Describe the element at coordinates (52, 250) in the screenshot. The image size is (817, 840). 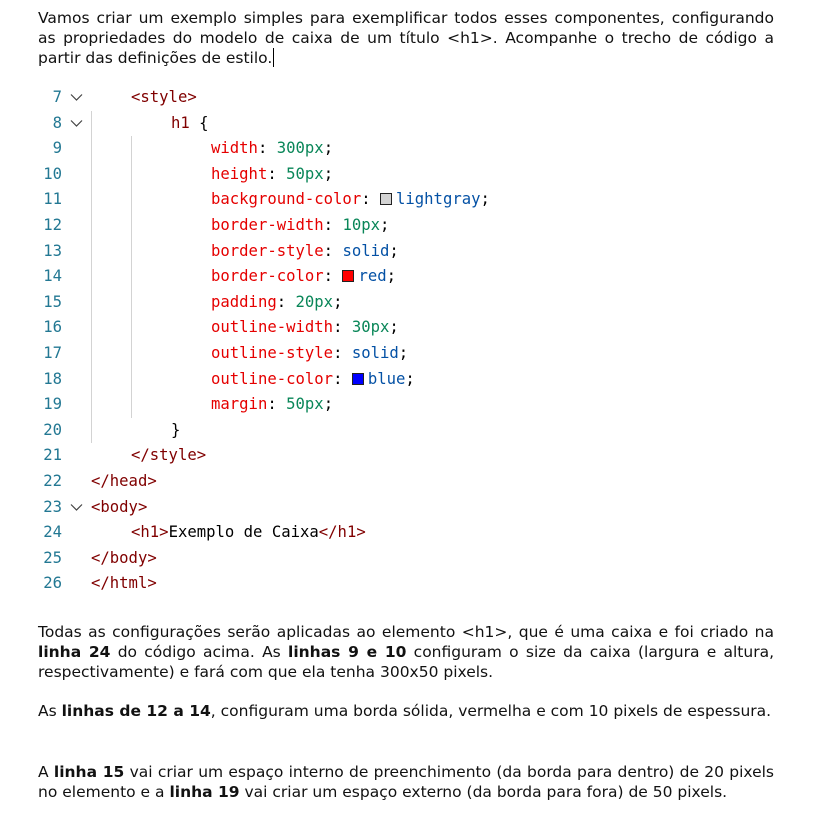
I see `line-number: 13` at that location.